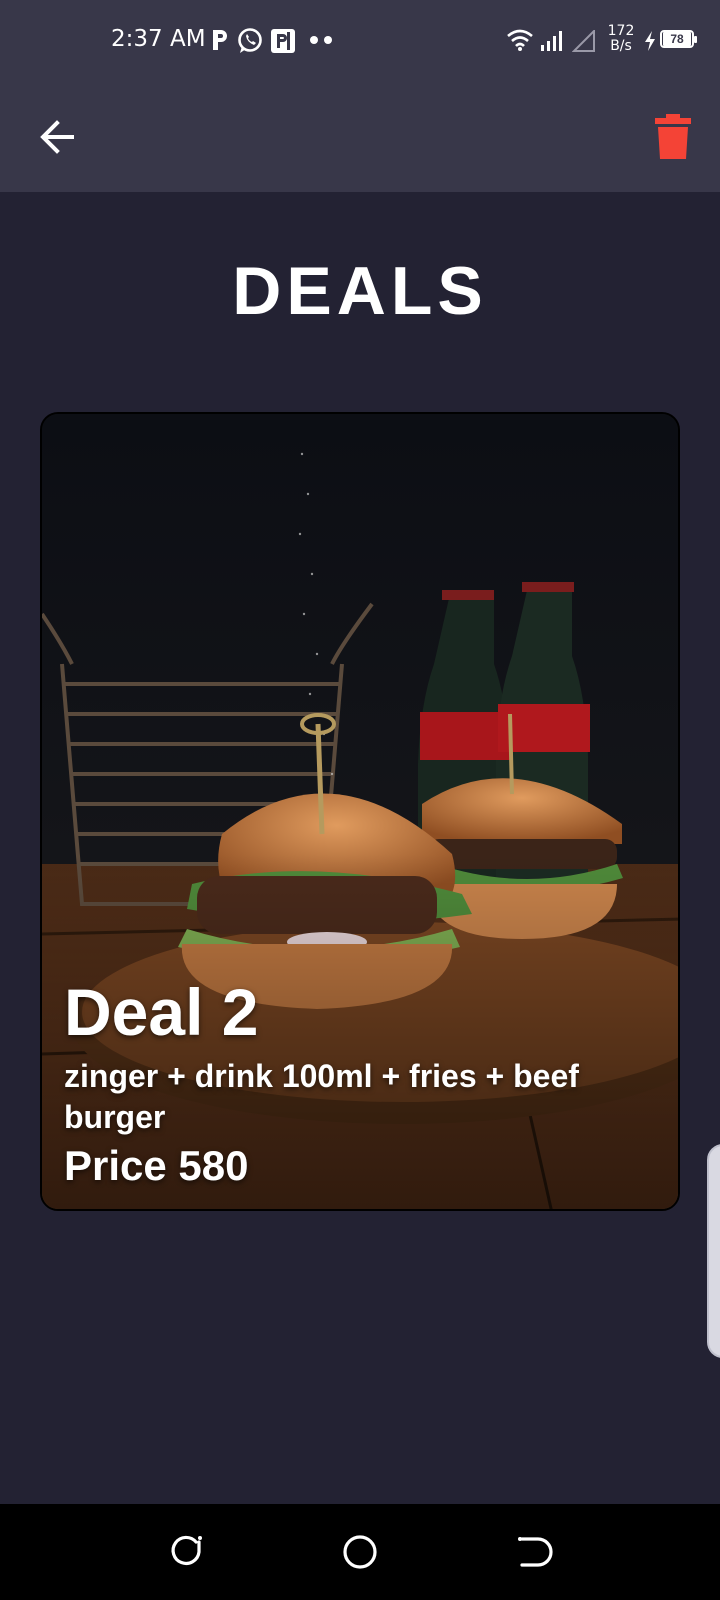 This screenshot has height=1600, width=720. What do you see at coordinates (250, 40) in the screenshot?
I see `whatsapp-icon` at bounding box center [250, 40].